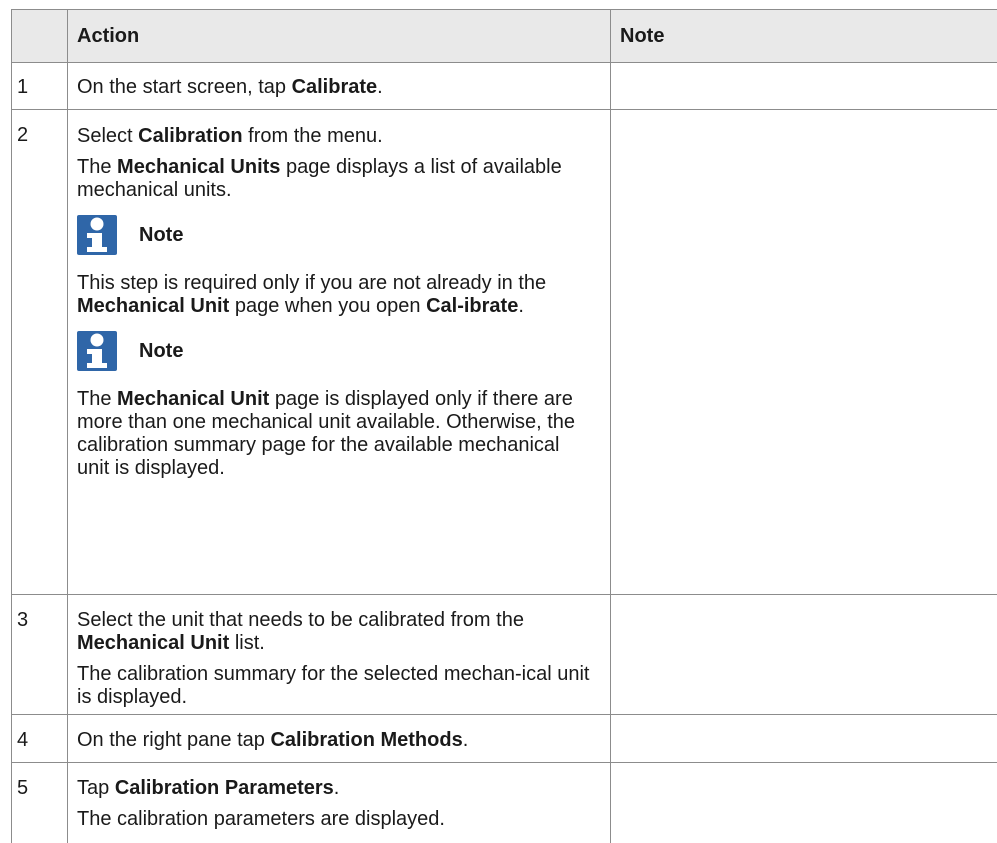  Describe the element at coordinates (23, 788) in the screenshot. I see `step-number: 5` at that location.